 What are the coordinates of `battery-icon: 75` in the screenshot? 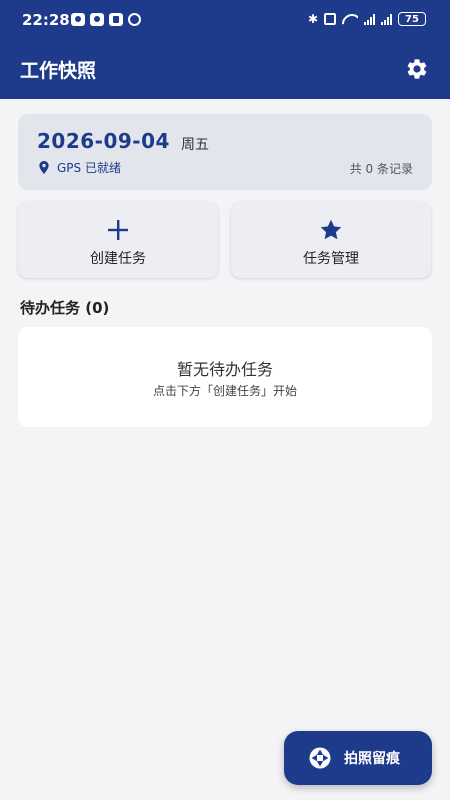 It's located at (412, 19).